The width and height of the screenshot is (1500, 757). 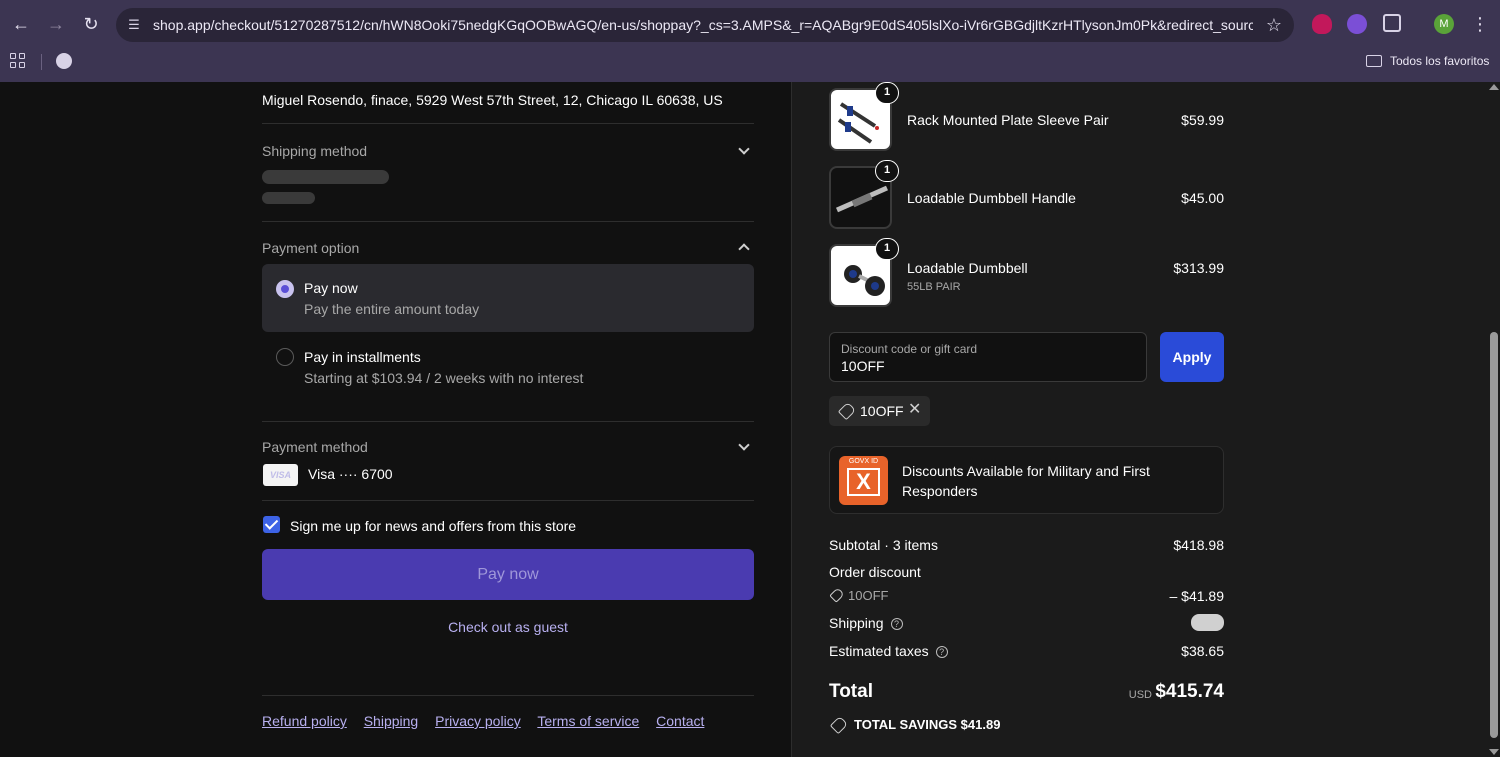 I want to click on extension-icon, so click(x=1357, y=24).